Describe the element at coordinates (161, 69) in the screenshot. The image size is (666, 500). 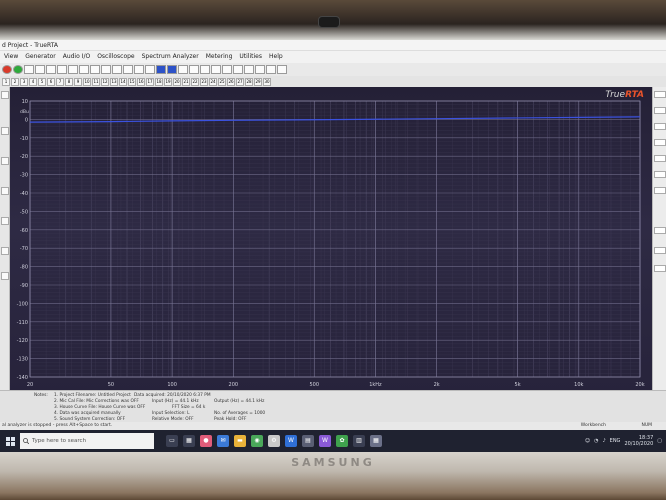
I see `spectrum-view-button` at that location.